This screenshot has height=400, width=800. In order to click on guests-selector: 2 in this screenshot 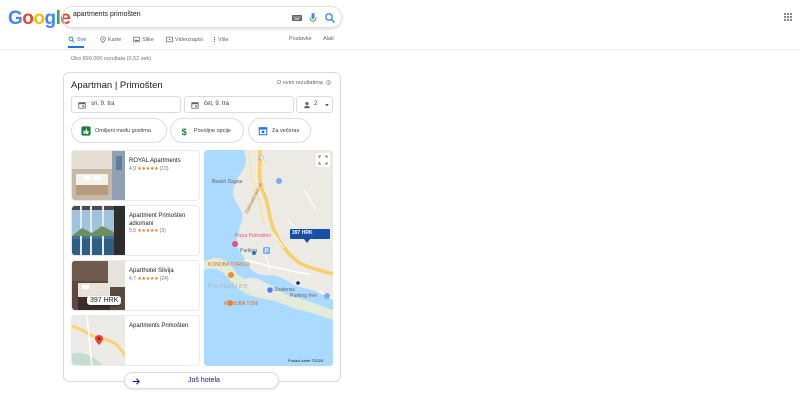, I will do `click(314, 104)`.